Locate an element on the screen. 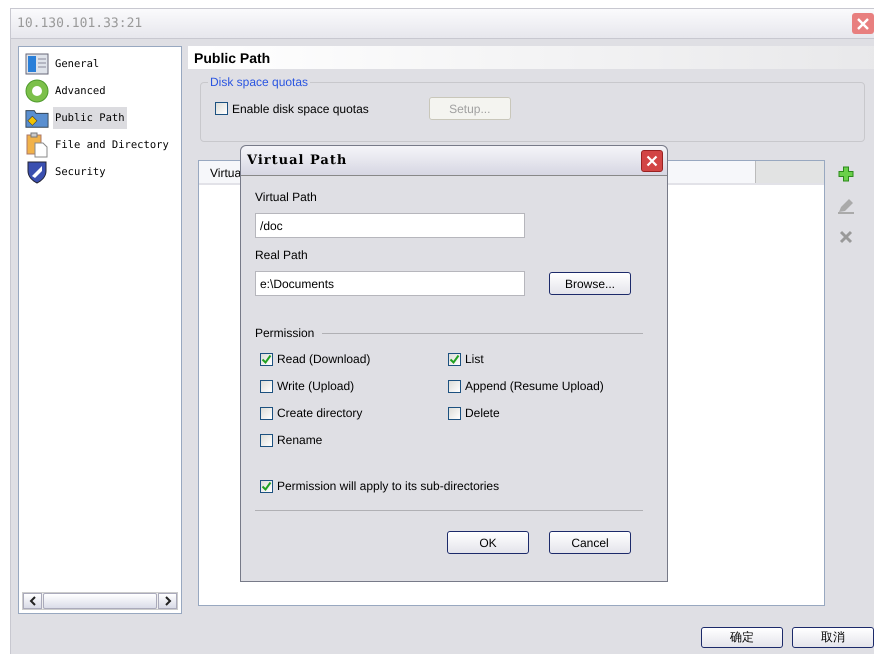 The width and height of the screenshot is (874, 654). checkbox-label: Write (Upload) is located at coordinates (315, 386).